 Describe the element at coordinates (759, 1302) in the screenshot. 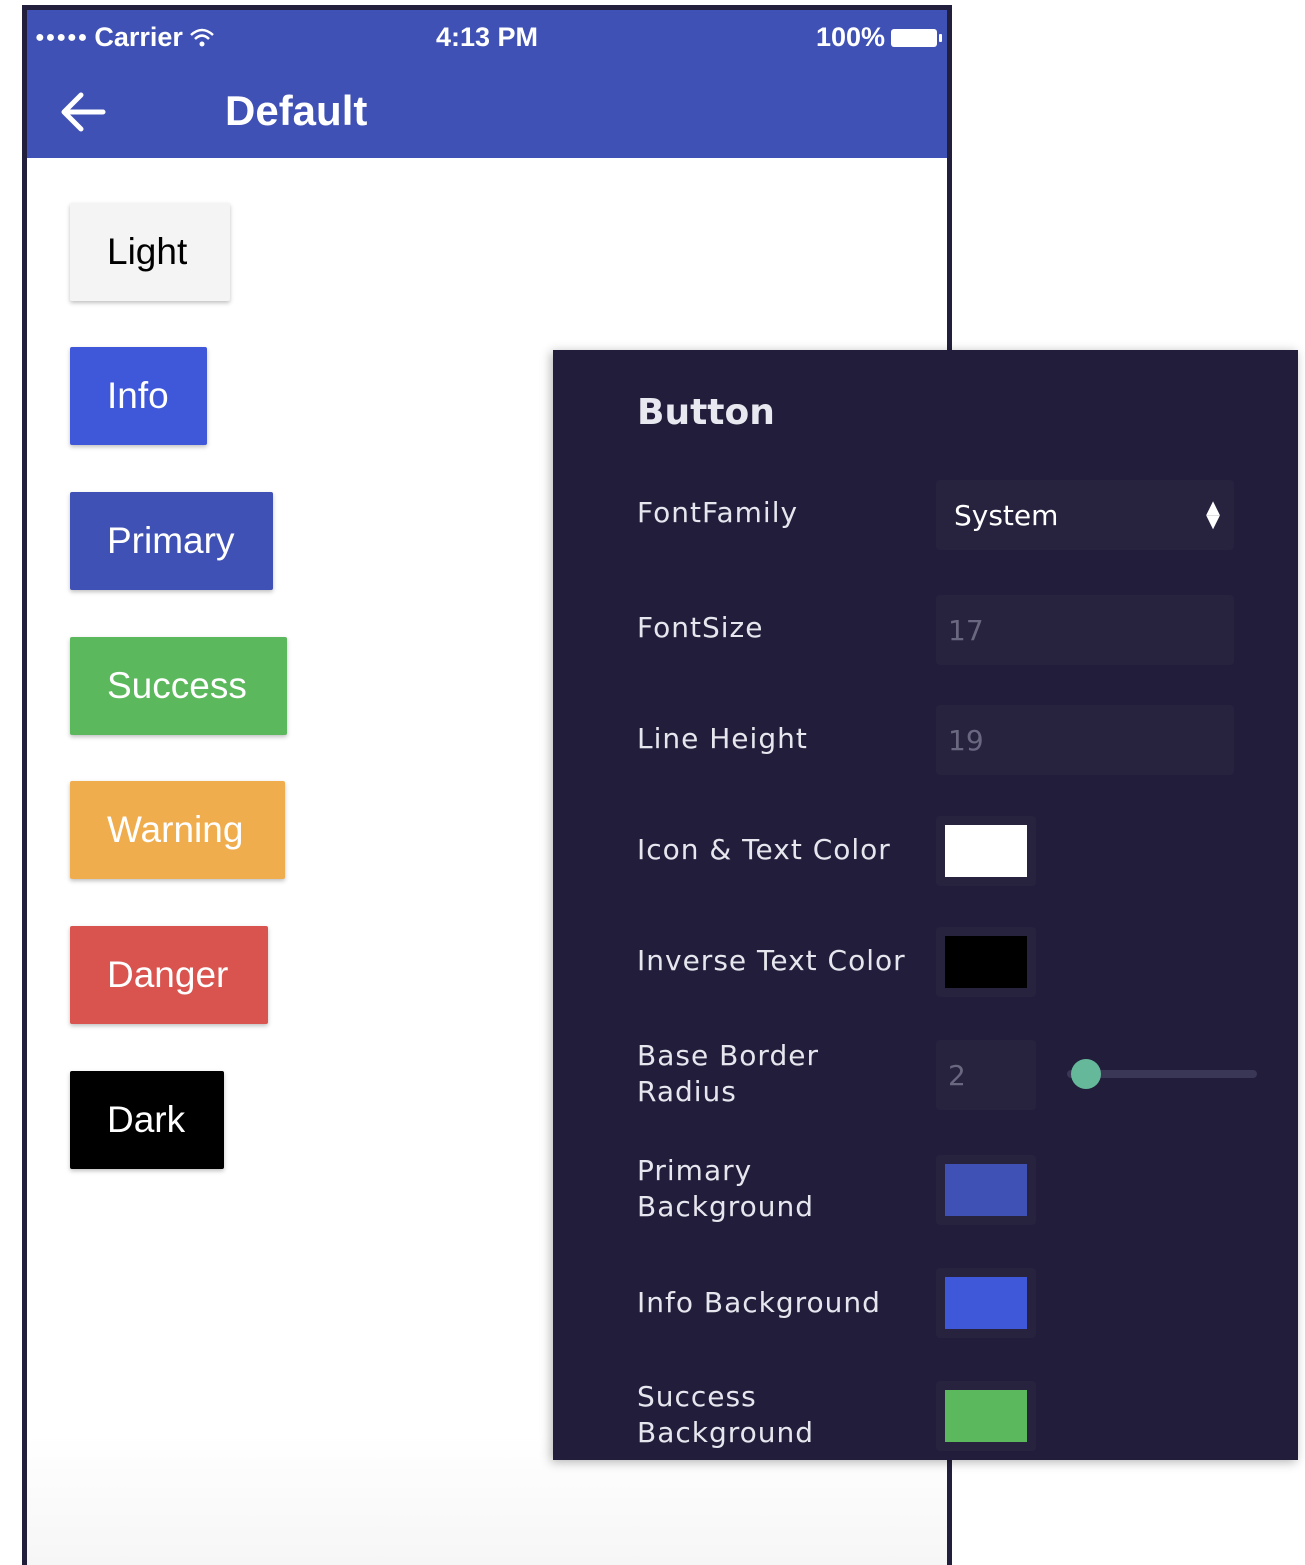

I see `info-background-label: Info Background` at that location.